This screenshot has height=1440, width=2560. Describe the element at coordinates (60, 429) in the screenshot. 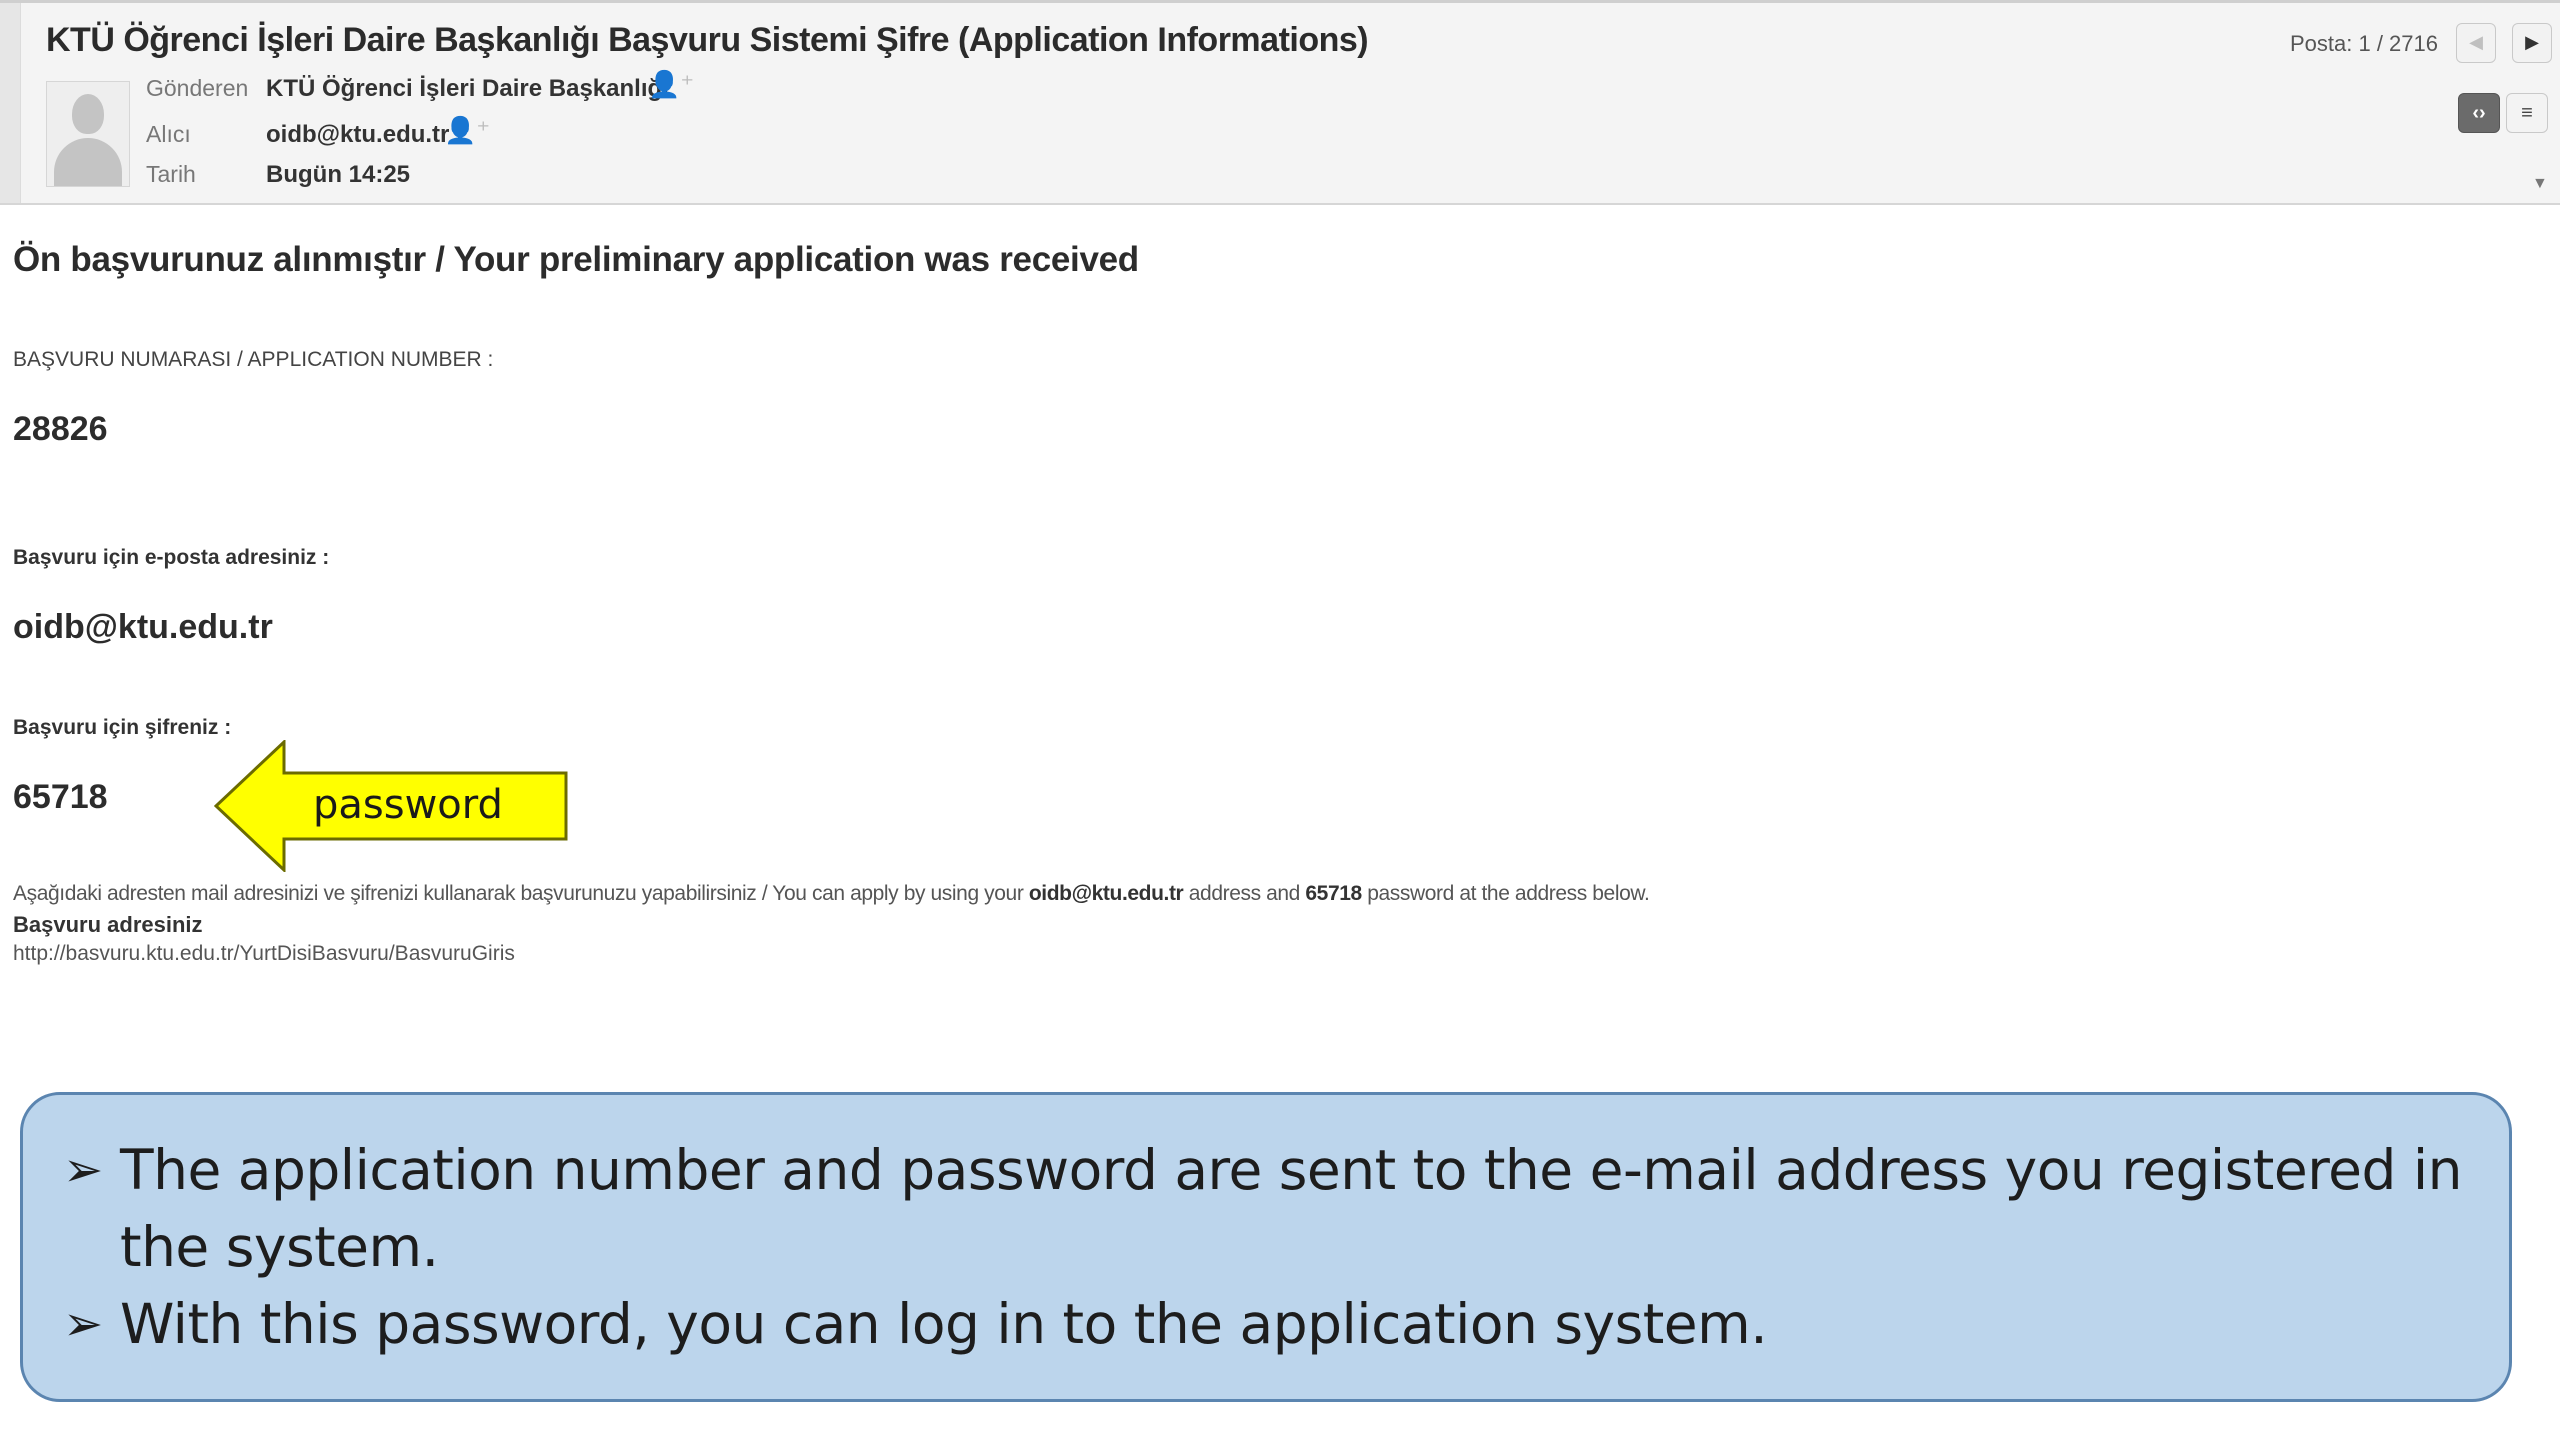

I see `application-number-value: 28826` at that location.